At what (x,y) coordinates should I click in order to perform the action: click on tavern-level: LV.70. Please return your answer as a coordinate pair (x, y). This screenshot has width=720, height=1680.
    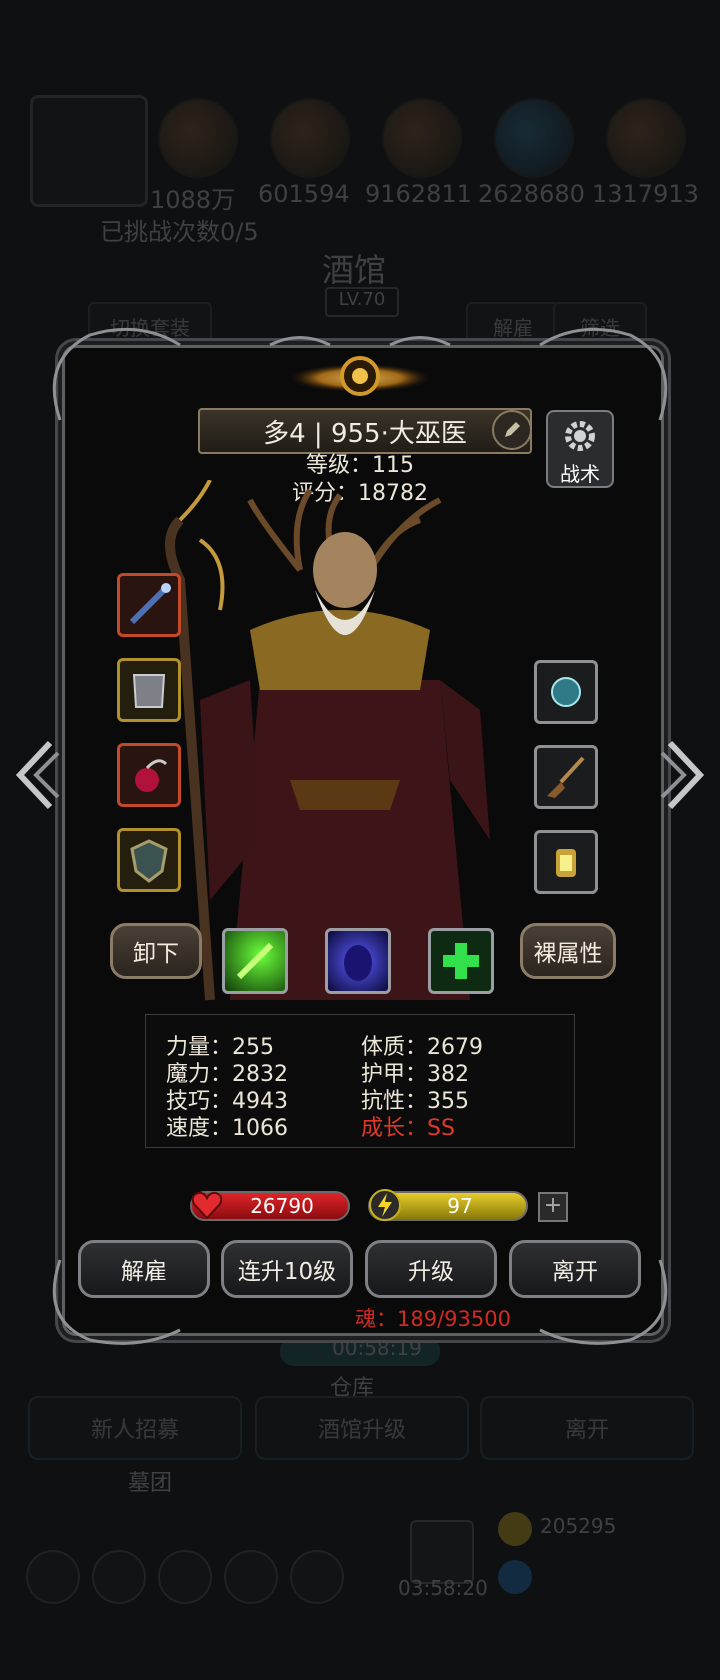
    Looking at the image, I should click on (362, 302).